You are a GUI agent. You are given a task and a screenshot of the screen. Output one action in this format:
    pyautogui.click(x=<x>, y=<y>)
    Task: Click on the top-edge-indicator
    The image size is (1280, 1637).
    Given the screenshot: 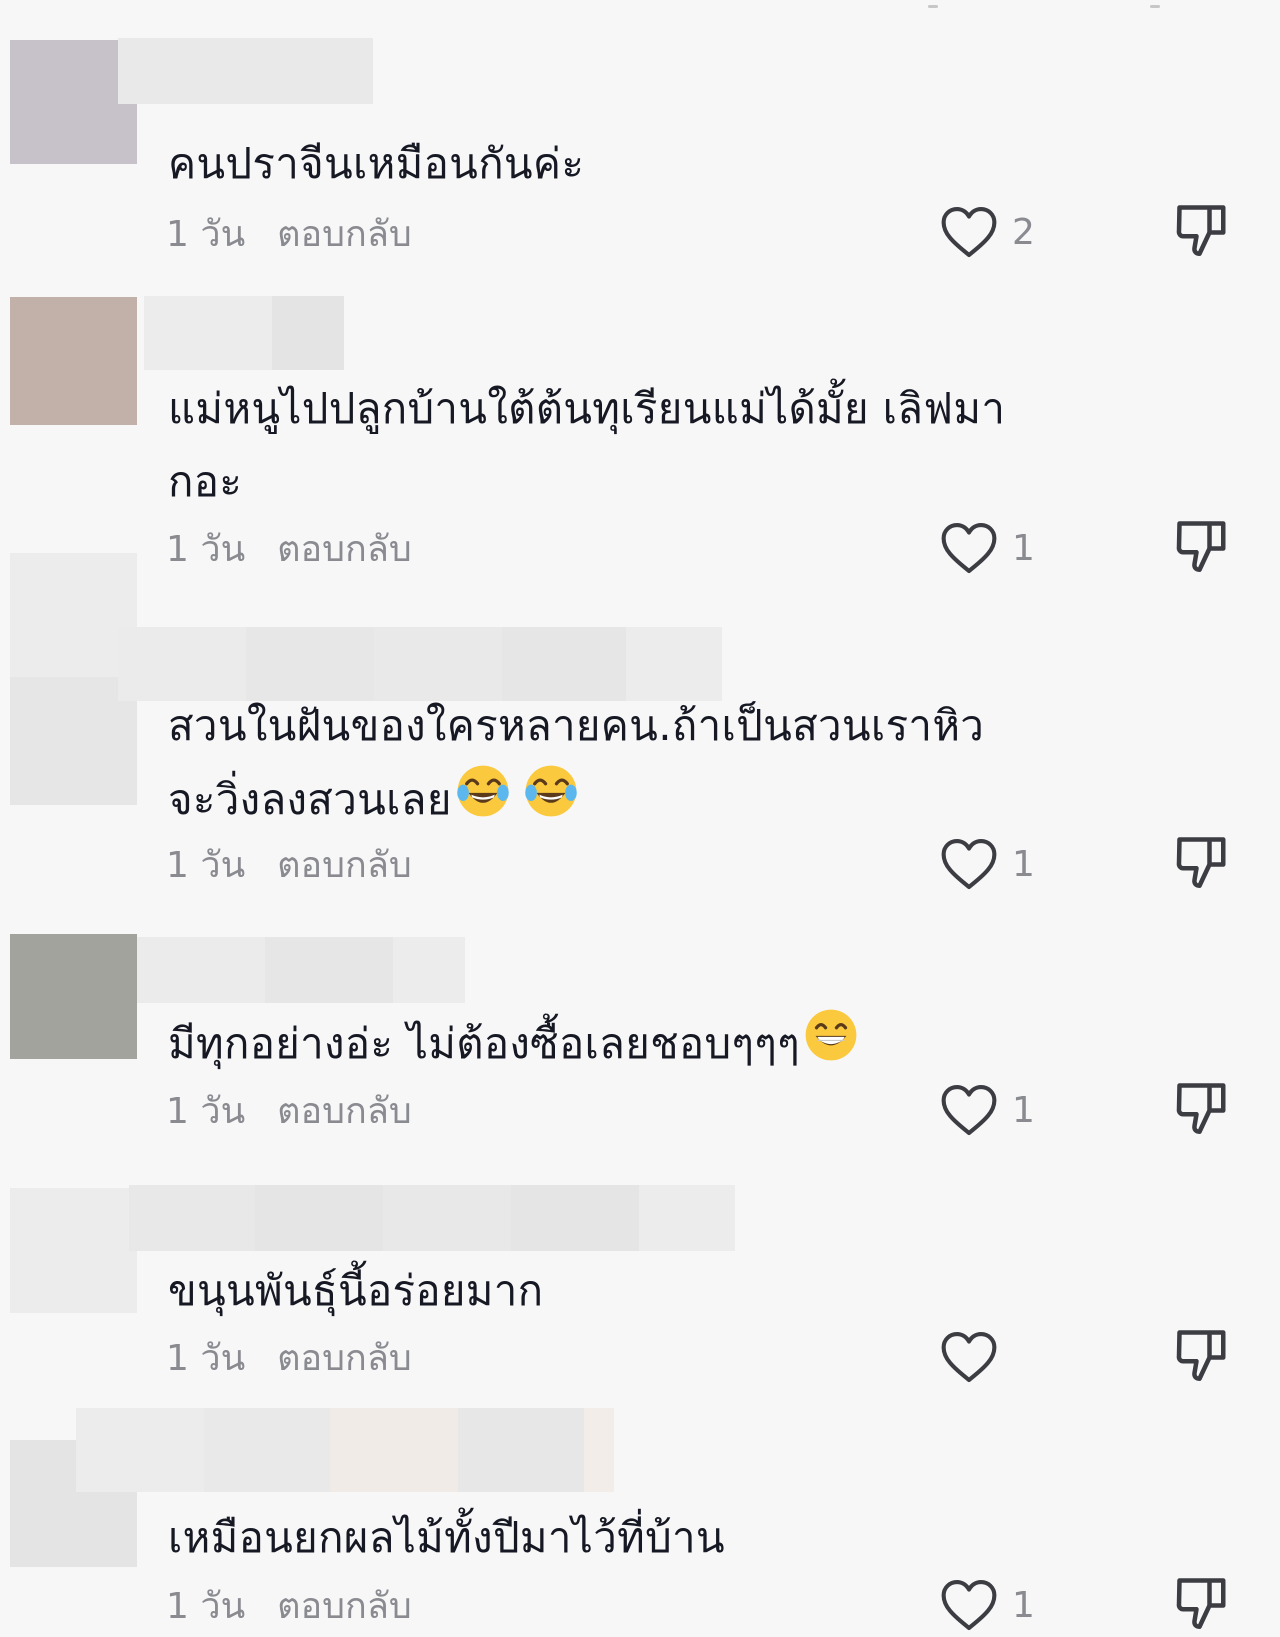 What is the action you would take?
    pyautogui.click(x=640, y=7)
    